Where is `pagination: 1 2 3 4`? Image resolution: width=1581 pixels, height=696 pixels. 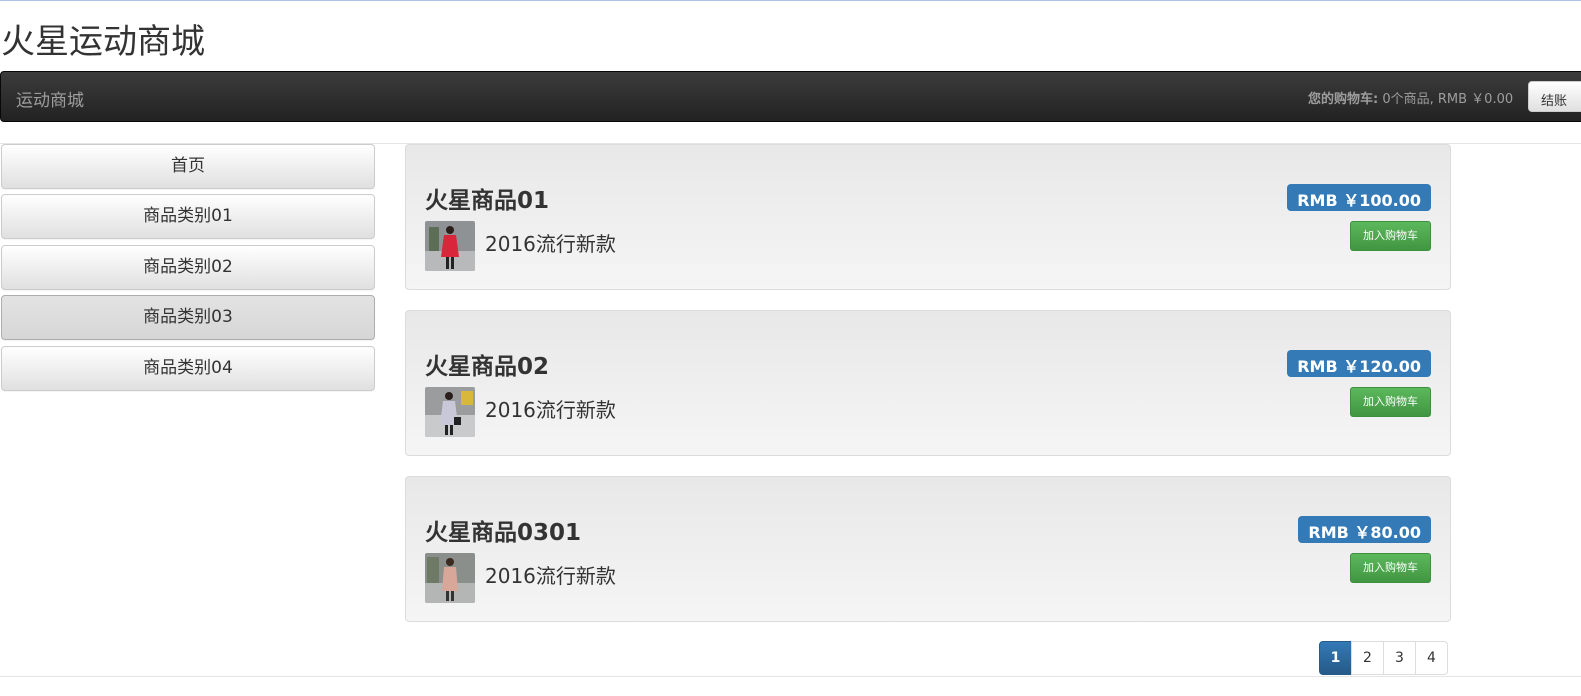
pagination: 1 2 3 4 is located at coordinates (1383, 658).